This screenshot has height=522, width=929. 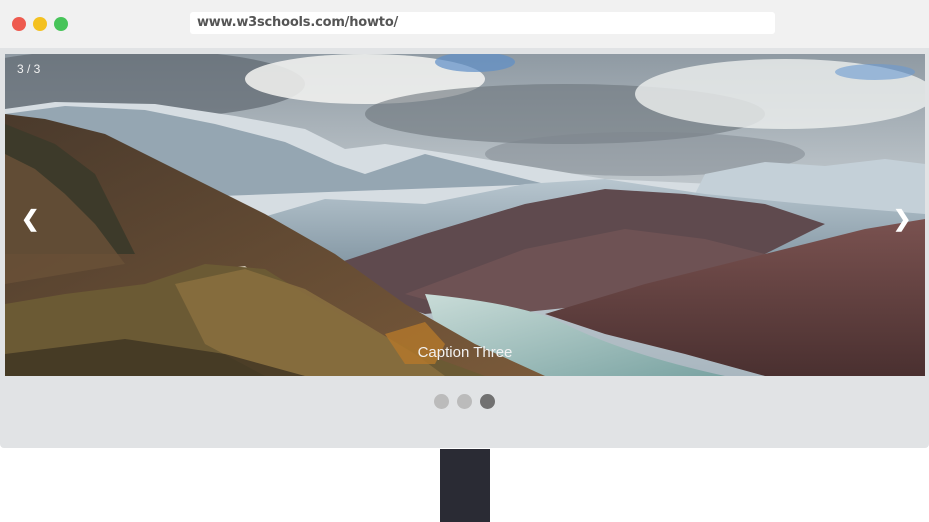 I want to click on next-slide-button: ❯, so click(x=902, y=219).